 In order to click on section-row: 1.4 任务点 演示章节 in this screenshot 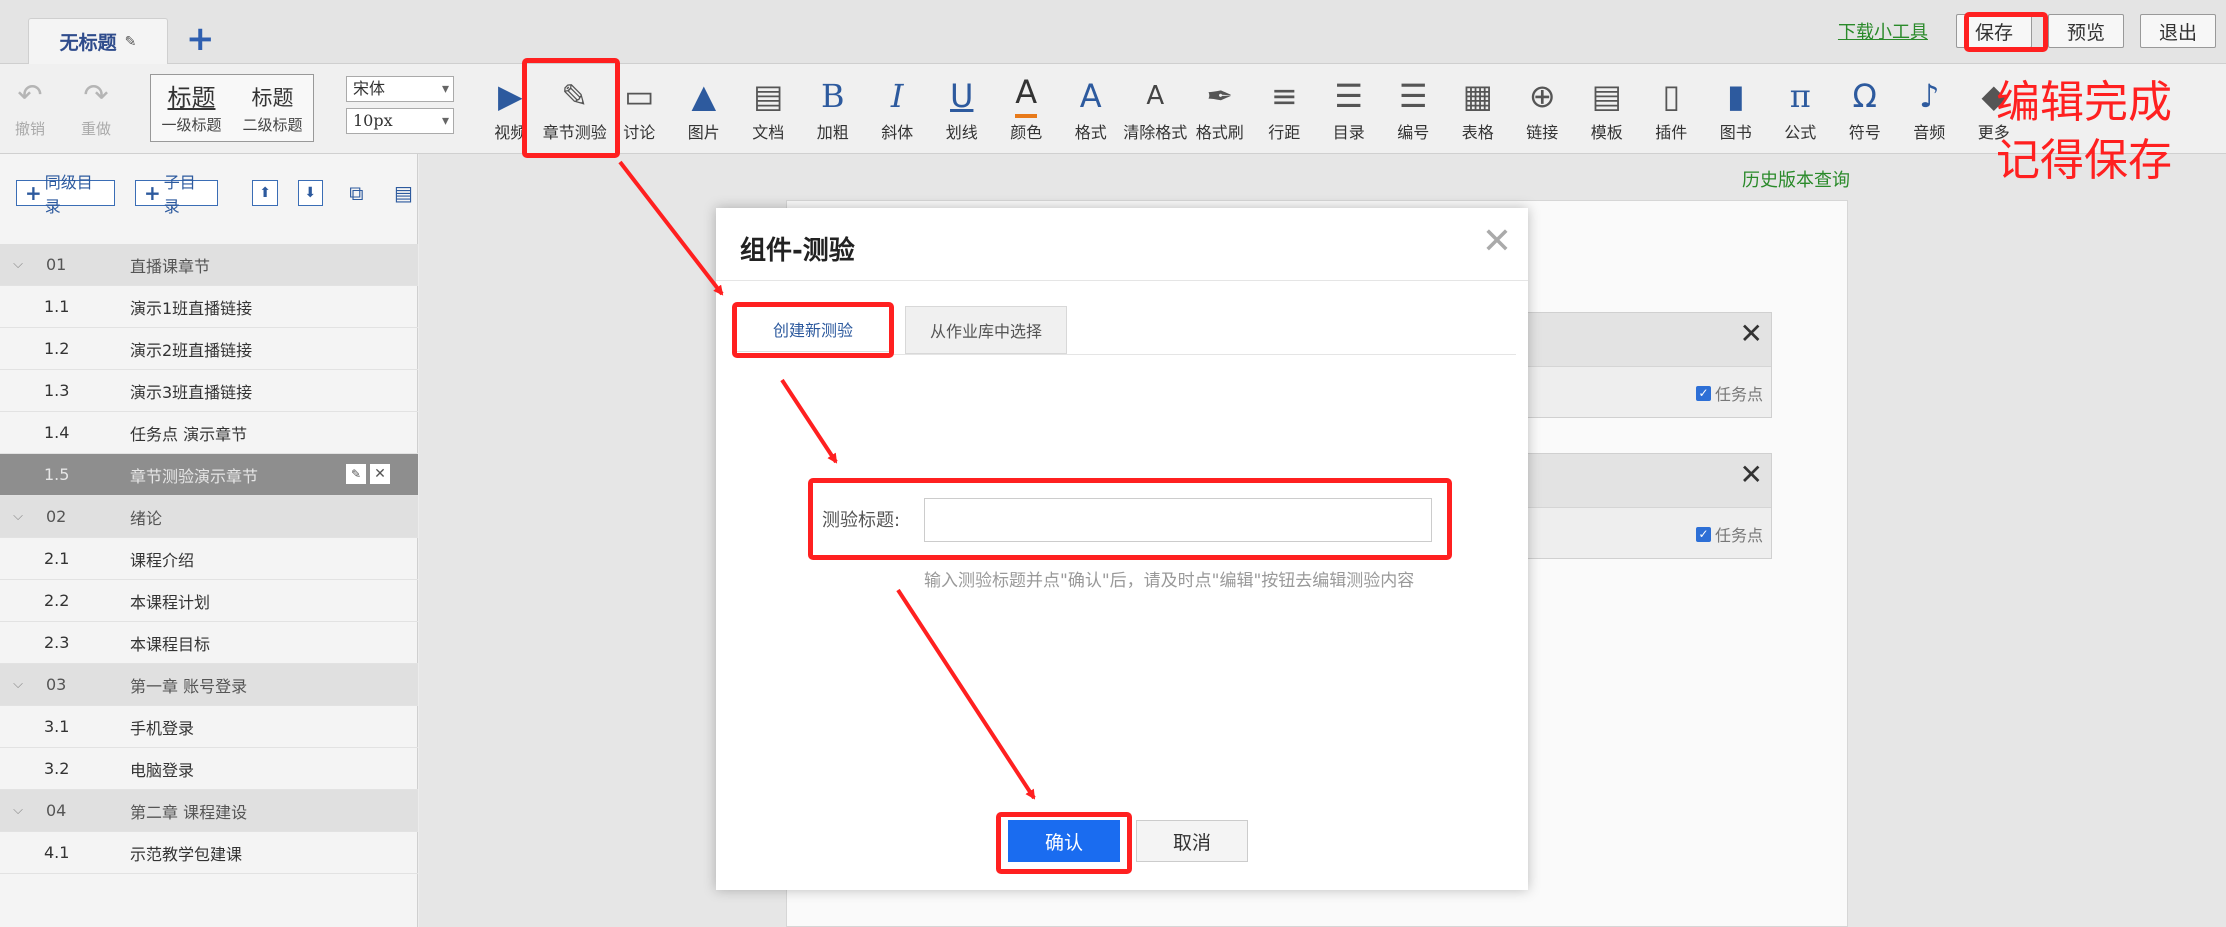, I will do `click(209, 433)`.